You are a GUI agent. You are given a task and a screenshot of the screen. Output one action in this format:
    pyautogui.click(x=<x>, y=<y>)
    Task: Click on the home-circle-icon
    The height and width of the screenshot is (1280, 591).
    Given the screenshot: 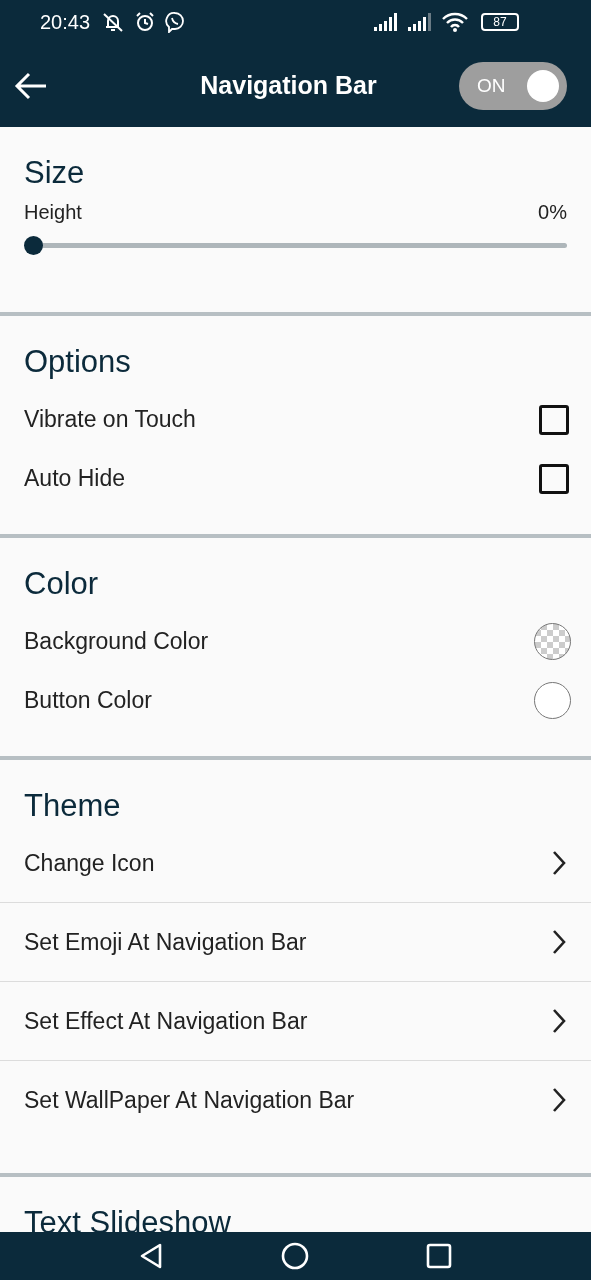 What is the action you would take?
    pyautogui.click(x=295, y=1256)
    